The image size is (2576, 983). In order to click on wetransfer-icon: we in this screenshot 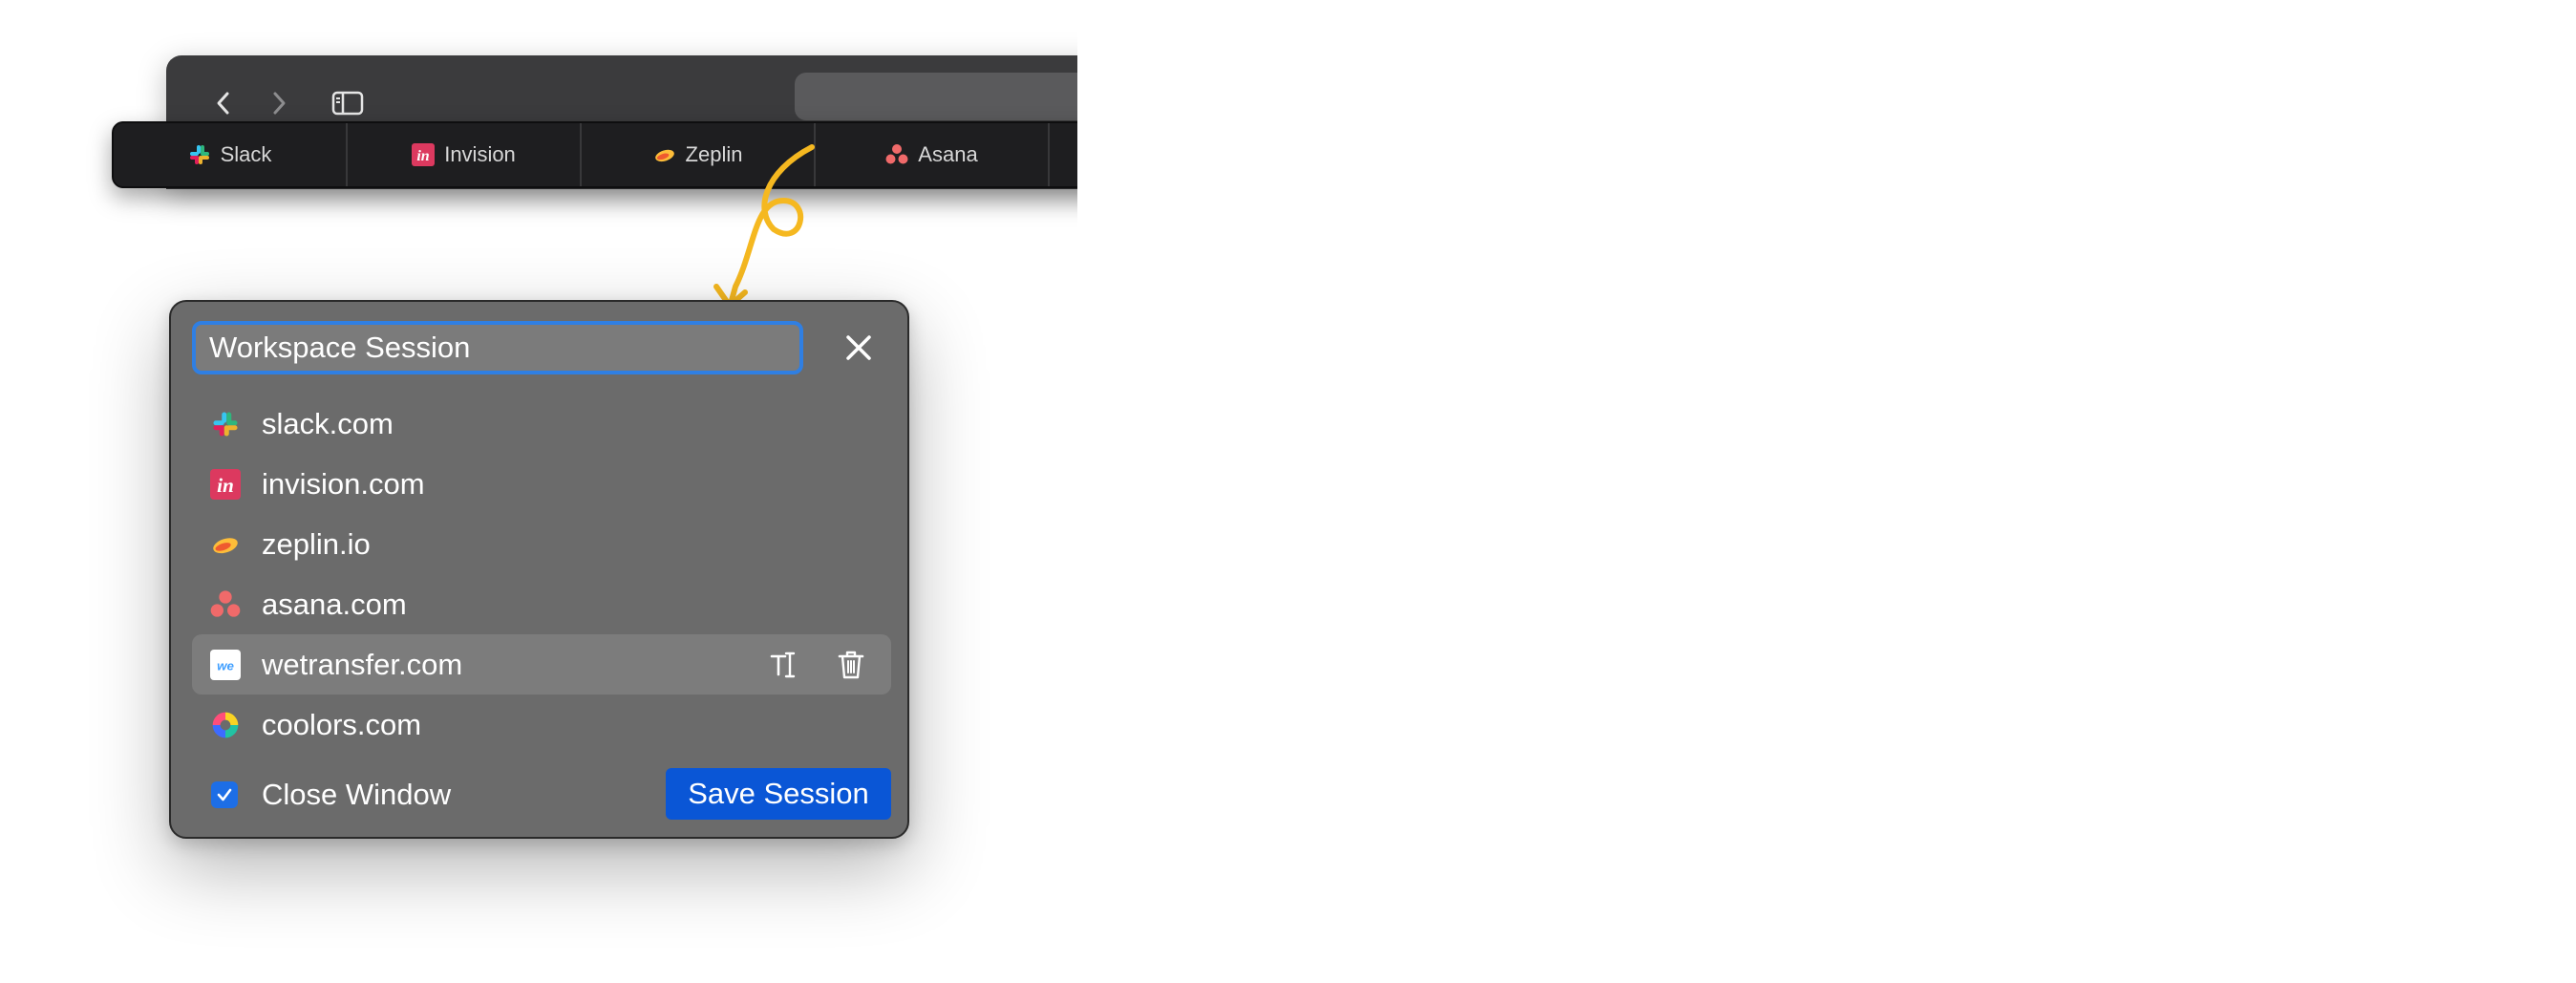, I will do `click(225, 665)`.